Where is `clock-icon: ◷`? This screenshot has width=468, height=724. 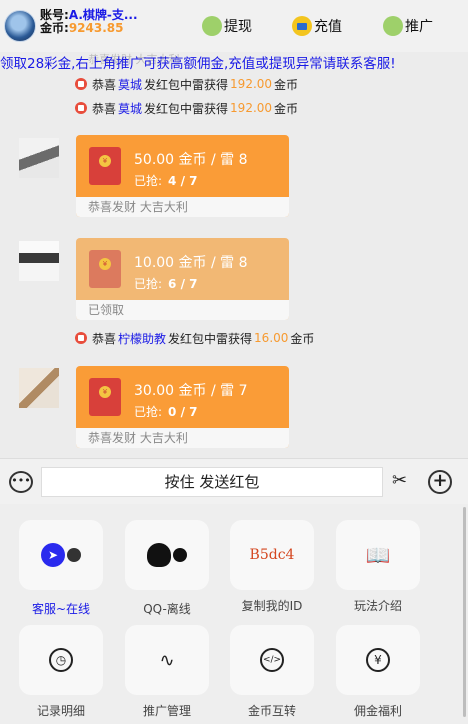 clock-icon: ◷ is located at coordinates (61, 660).